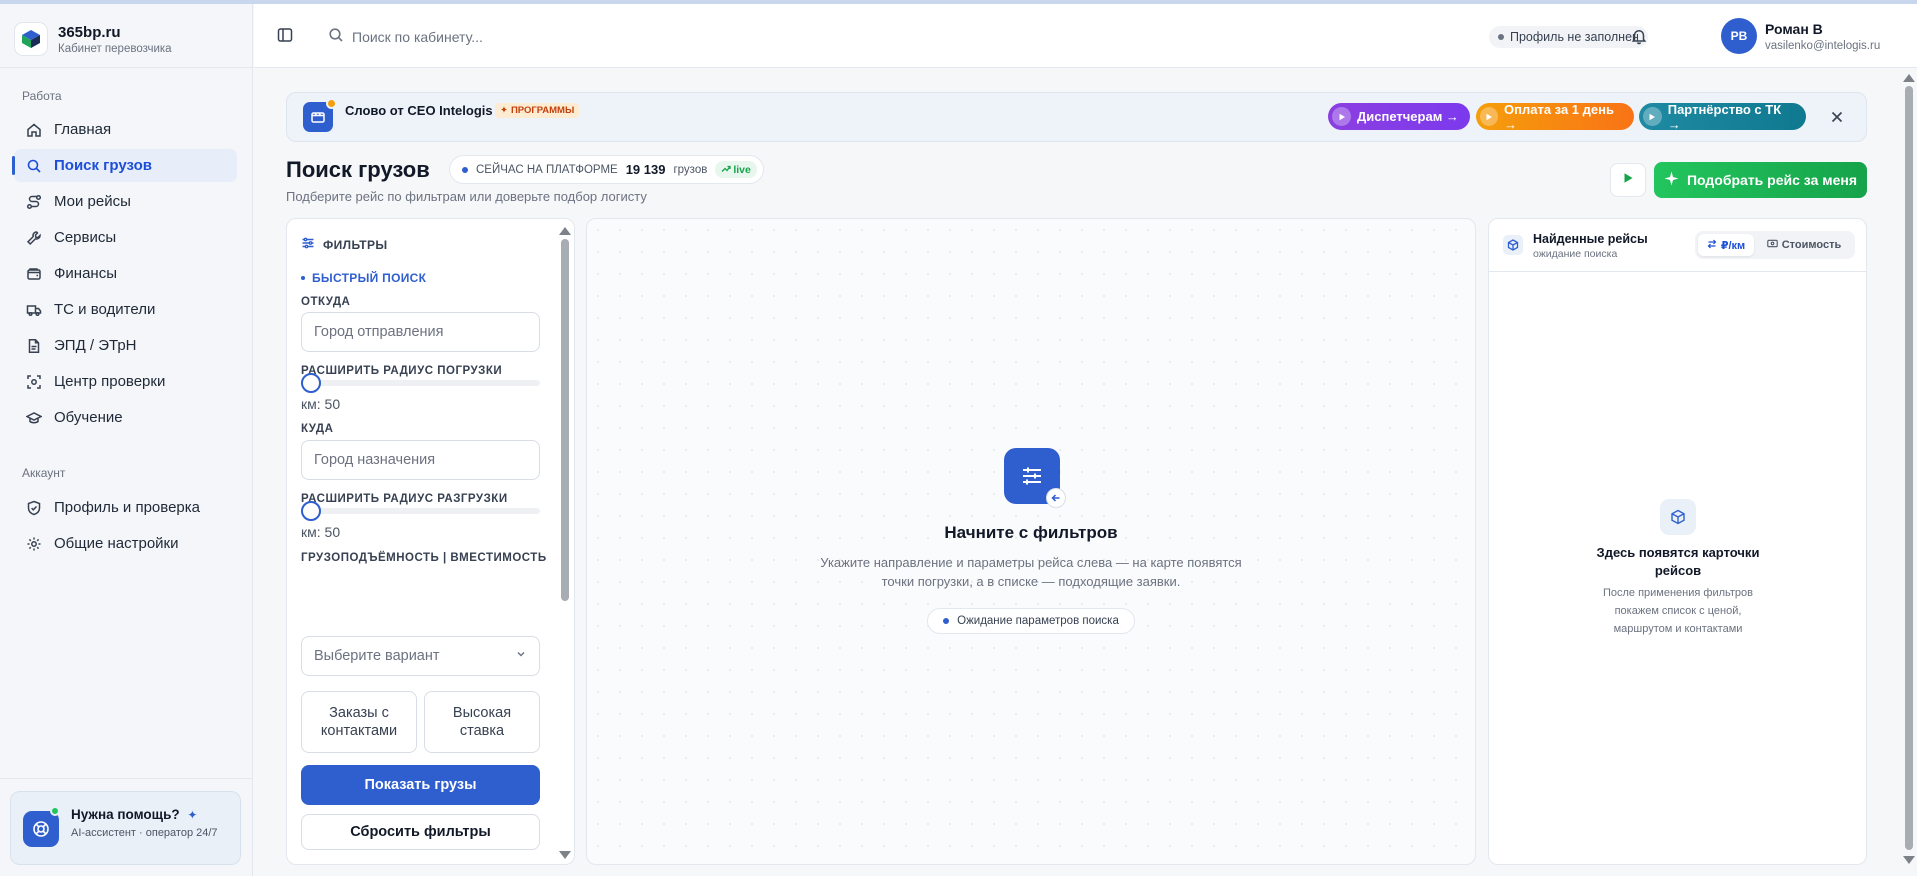  I want to click on brand: 365bp.ru Кабинет перевозчика, so click(93, 39).